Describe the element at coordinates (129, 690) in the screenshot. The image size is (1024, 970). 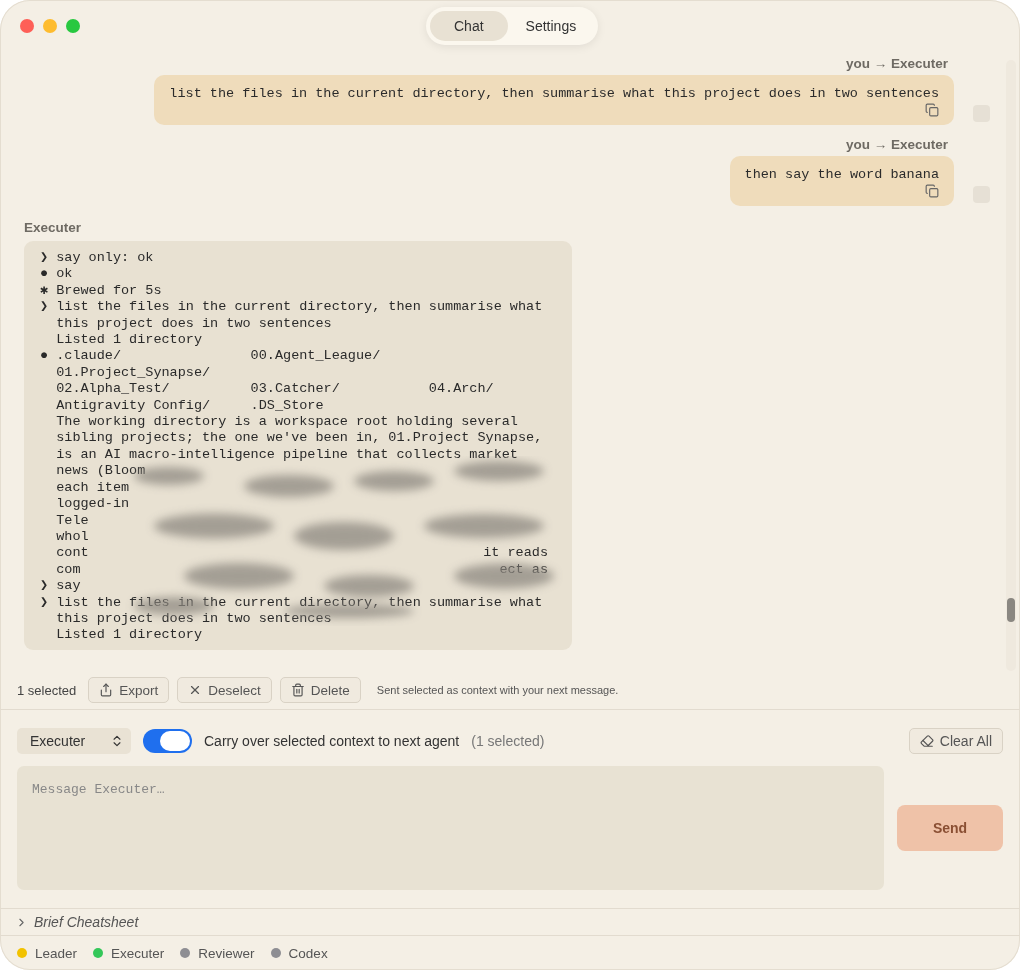
I see `export-button: Export` at that location.